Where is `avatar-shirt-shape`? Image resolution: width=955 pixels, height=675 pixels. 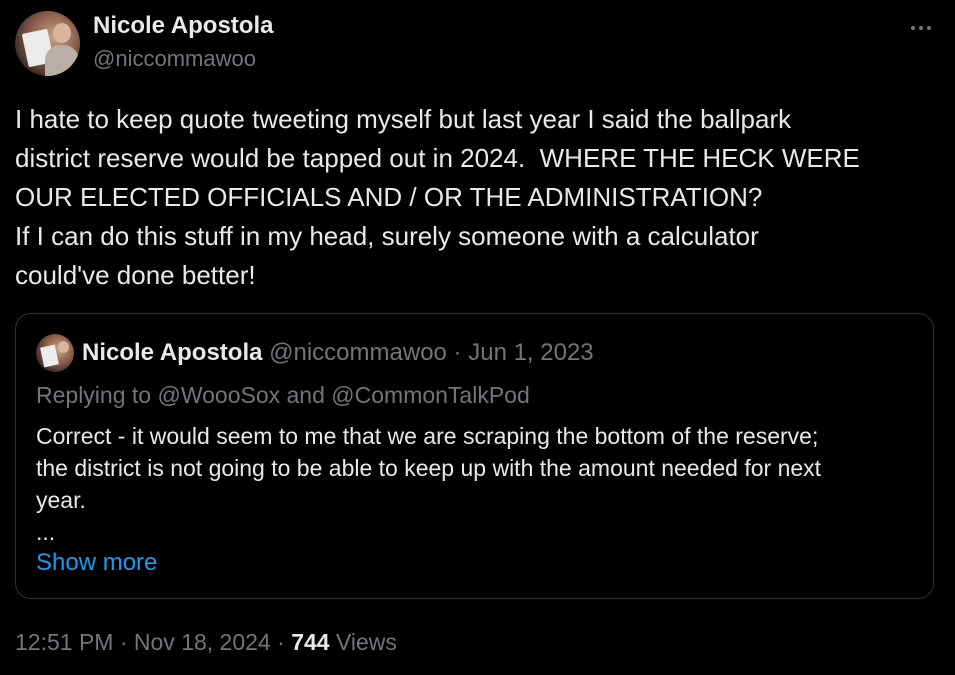
avatar-shirt-shape is located at coordinates (62, 60).